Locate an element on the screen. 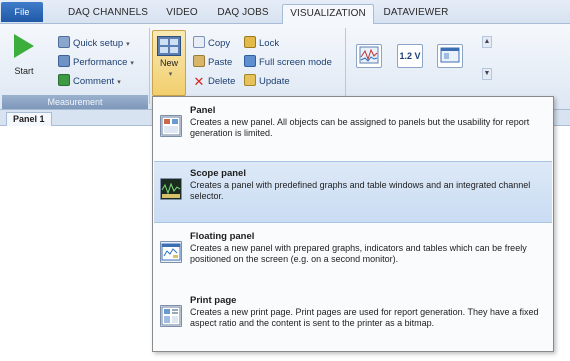 The width and height of the screenshot is (570, 361). panel-icon is located at coordinates (171, 126).